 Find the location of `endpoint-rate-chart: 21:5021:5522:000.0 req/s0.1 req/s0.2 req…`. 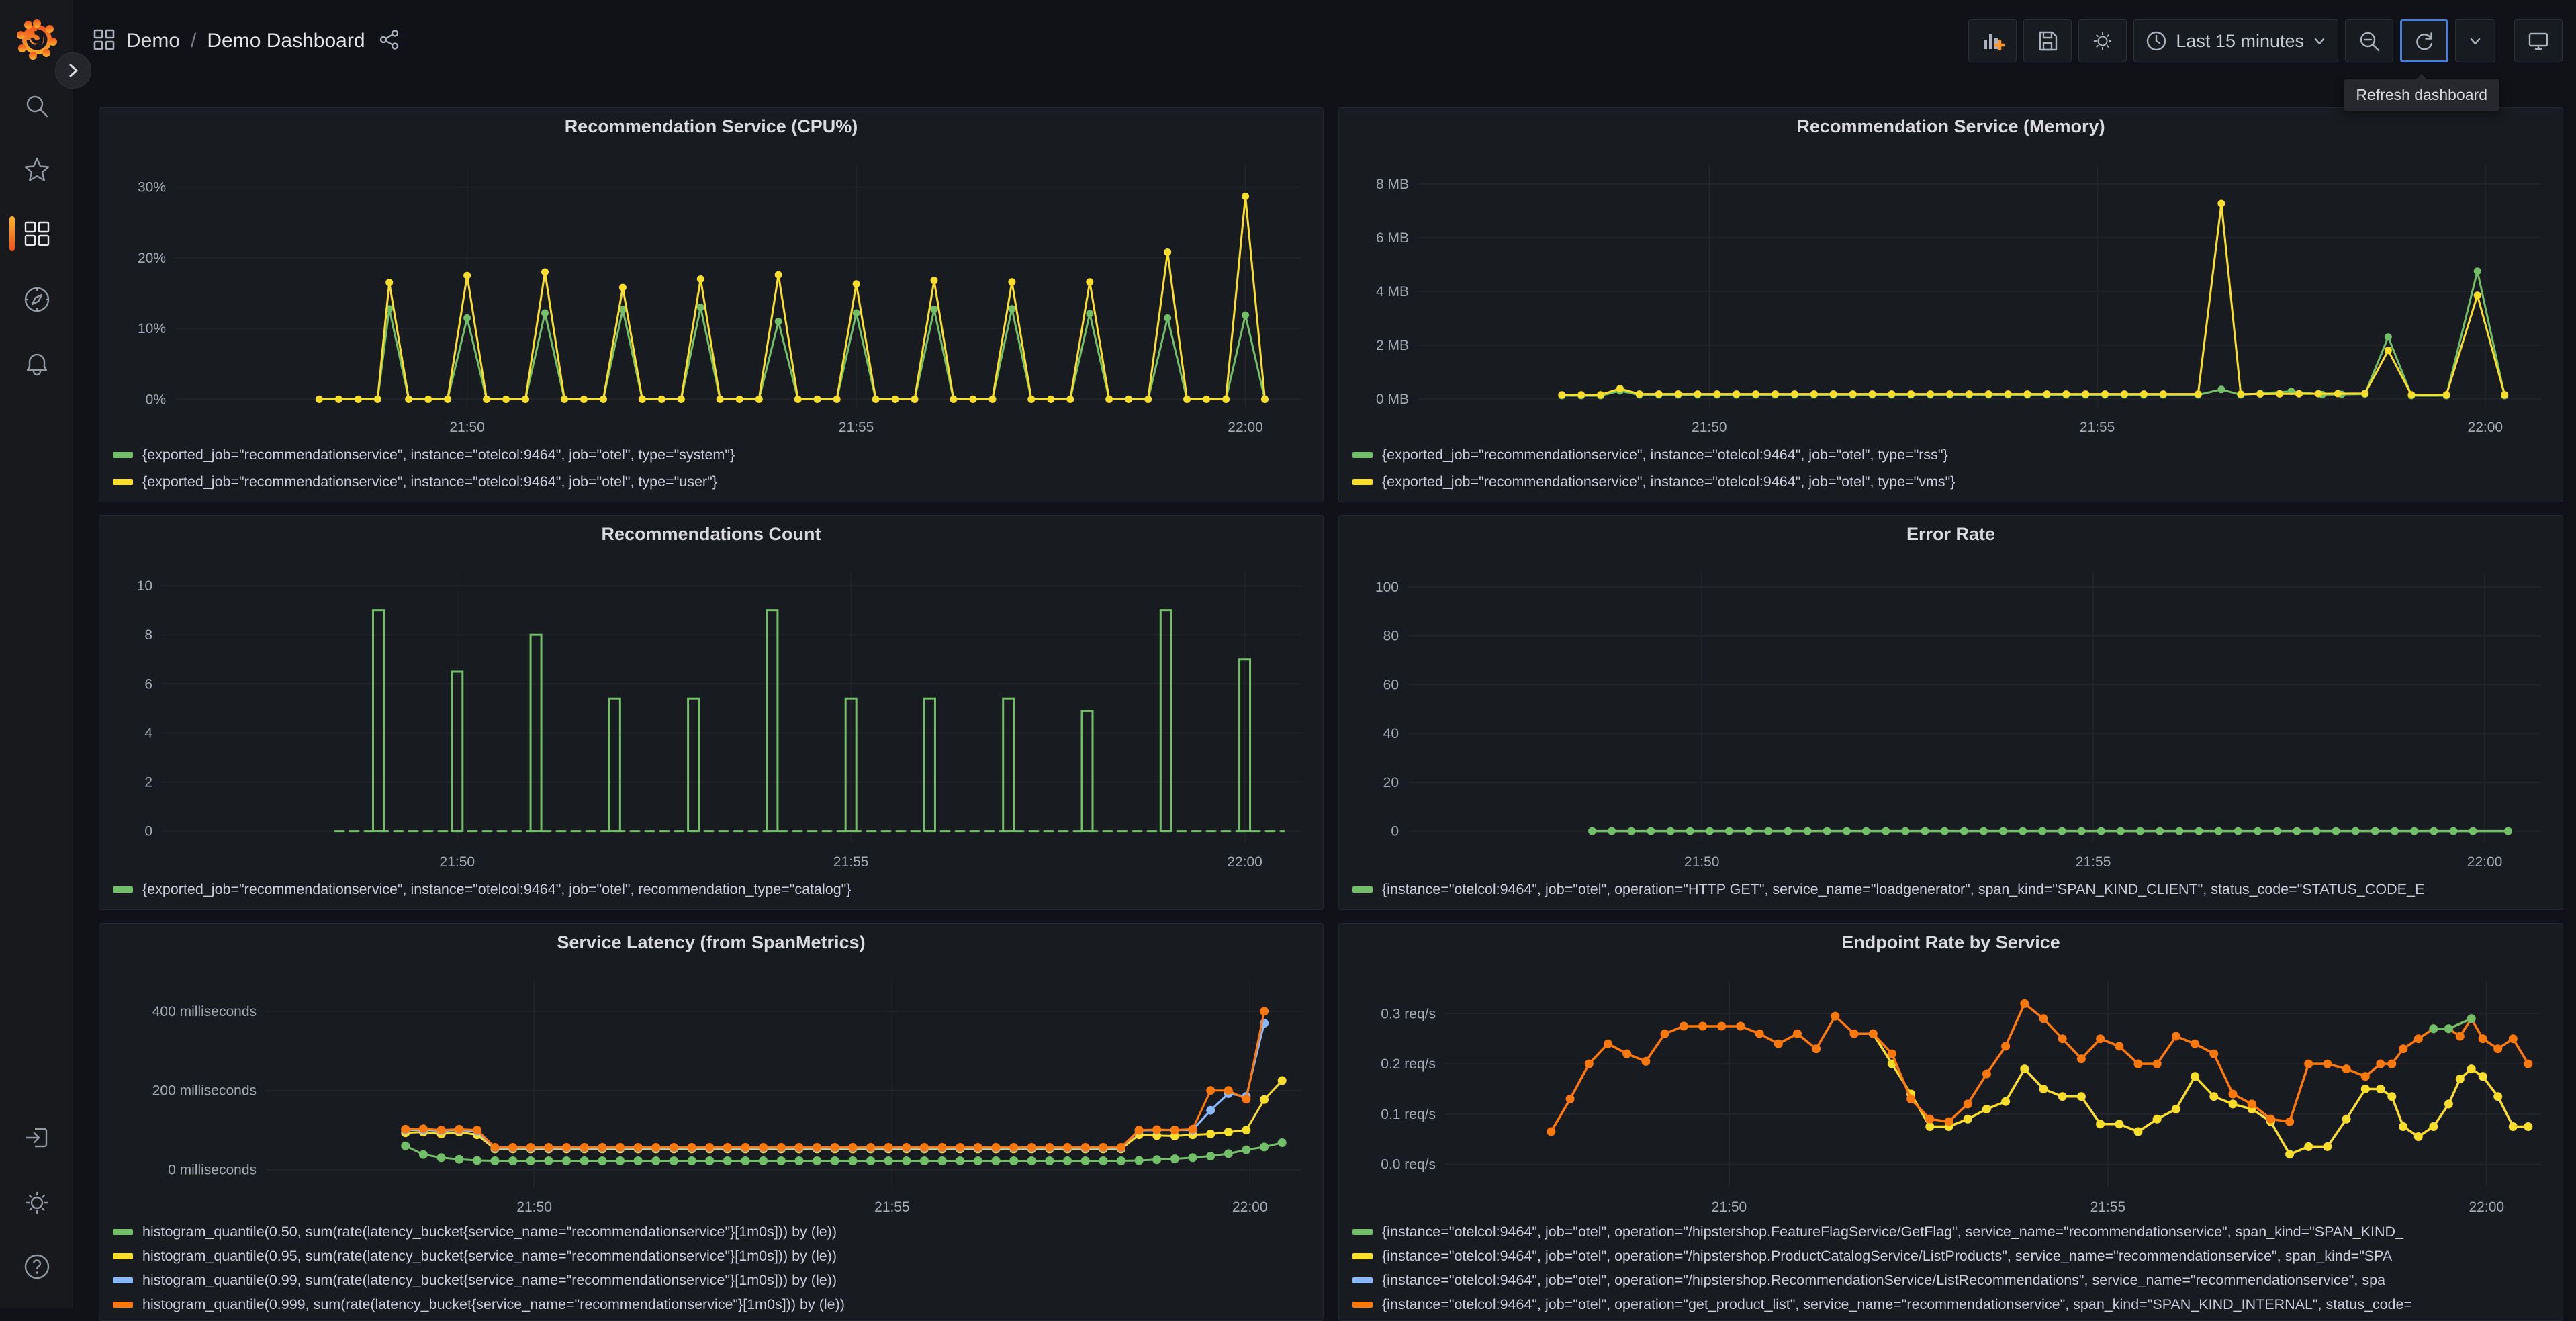

endpoint-rate-chart: 21:5021:5522:000.0 req/s0.1 req/s0.2 req… is located at coordinates (1951, 1090).